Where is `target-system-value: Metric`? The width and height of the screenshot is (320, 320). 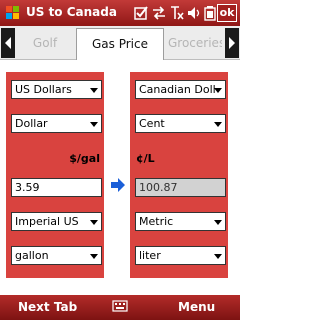 target-system-value: Metric is located at coordinates (156, 221).